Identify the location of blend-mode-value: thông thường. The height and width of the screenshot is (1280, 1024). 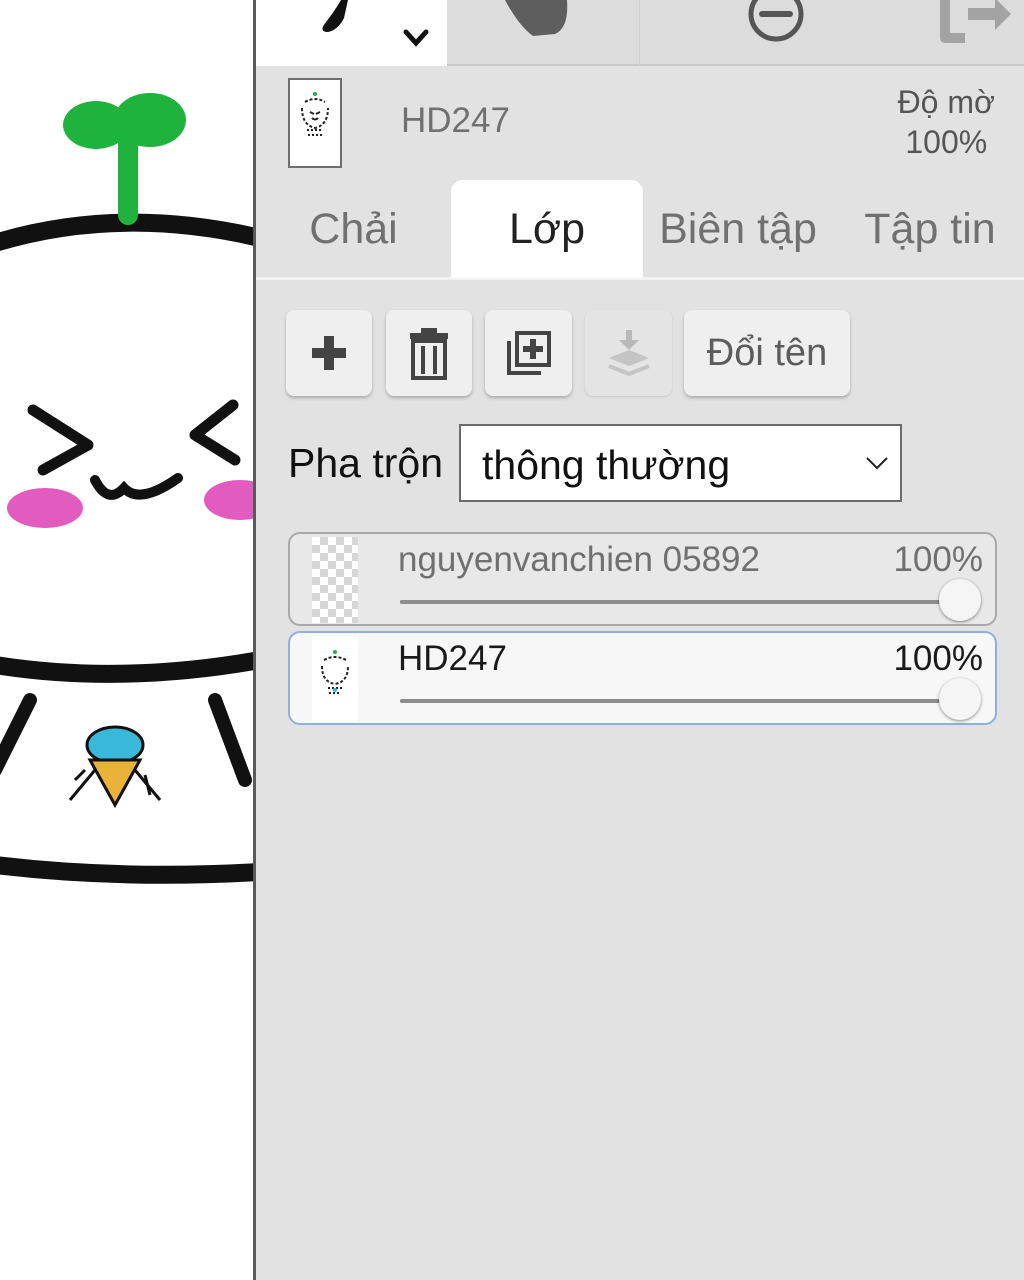
(606, 465).